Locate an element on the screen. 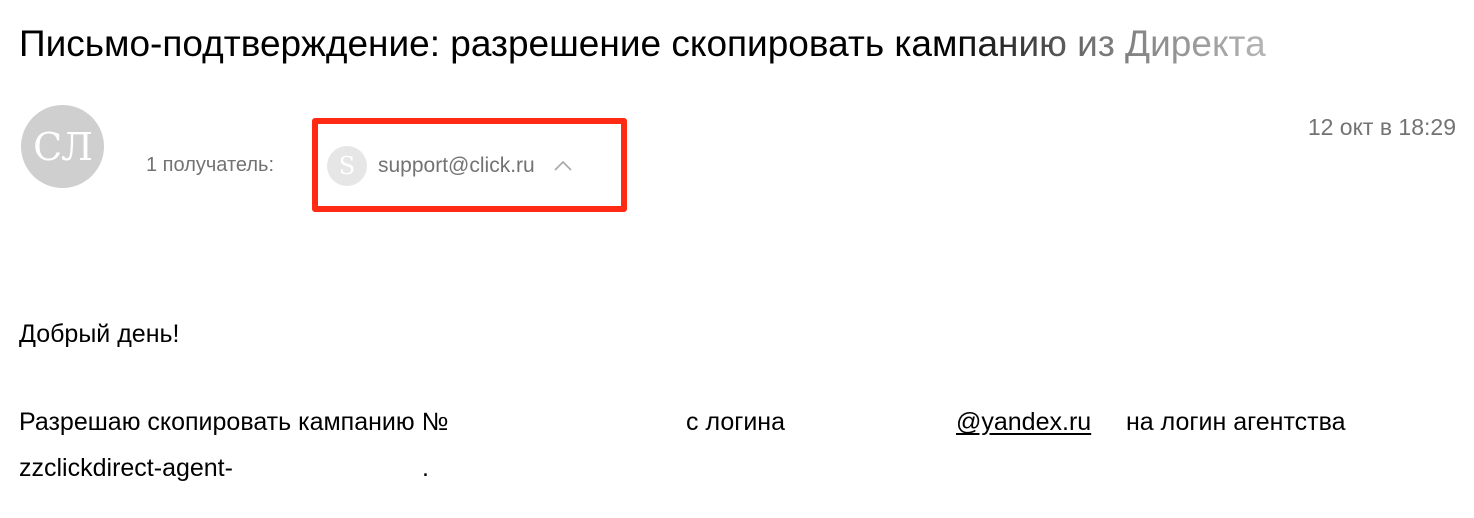 The width and height of the screenshot is (1474, 518). recipient-avatar-letter: S is located at coordinates (347, 166).